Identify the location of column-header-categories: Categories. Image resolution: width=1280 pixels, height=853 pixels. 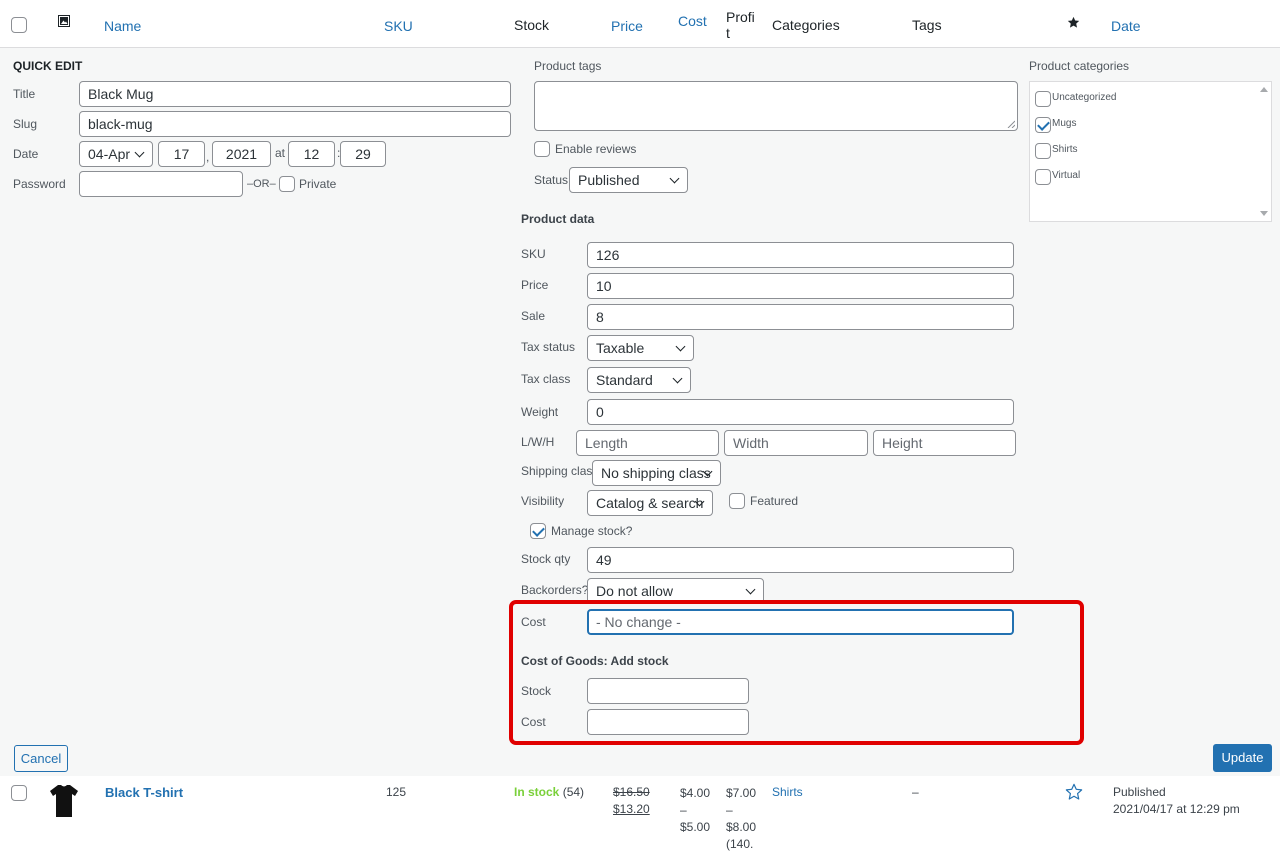
(806, 25).